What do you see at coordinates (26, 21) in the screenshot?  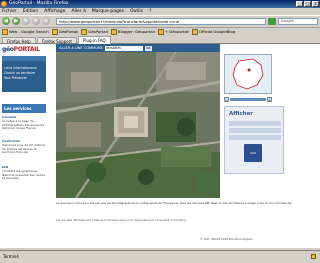 I see `reload-icon: ↻` at bounding box center [26, 21].